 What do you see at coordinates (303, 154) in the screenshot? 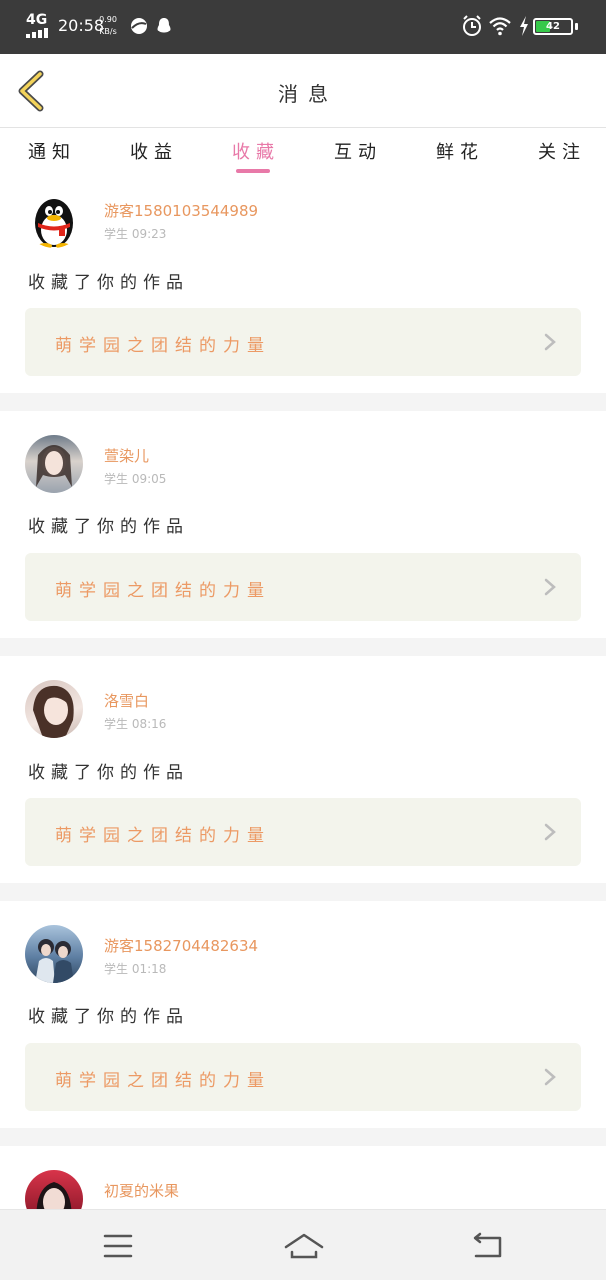
I see `tab-bar: 通知 收益 收藏 互动 鲜花 关注` at bounding box center [303, 154].